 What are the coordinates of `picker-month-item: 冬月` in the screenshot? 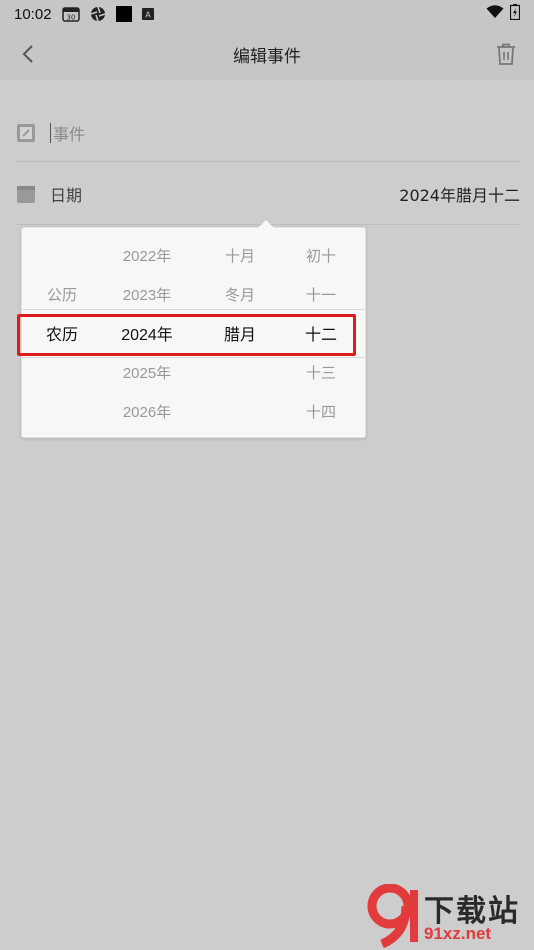 It's located at (240, 294).